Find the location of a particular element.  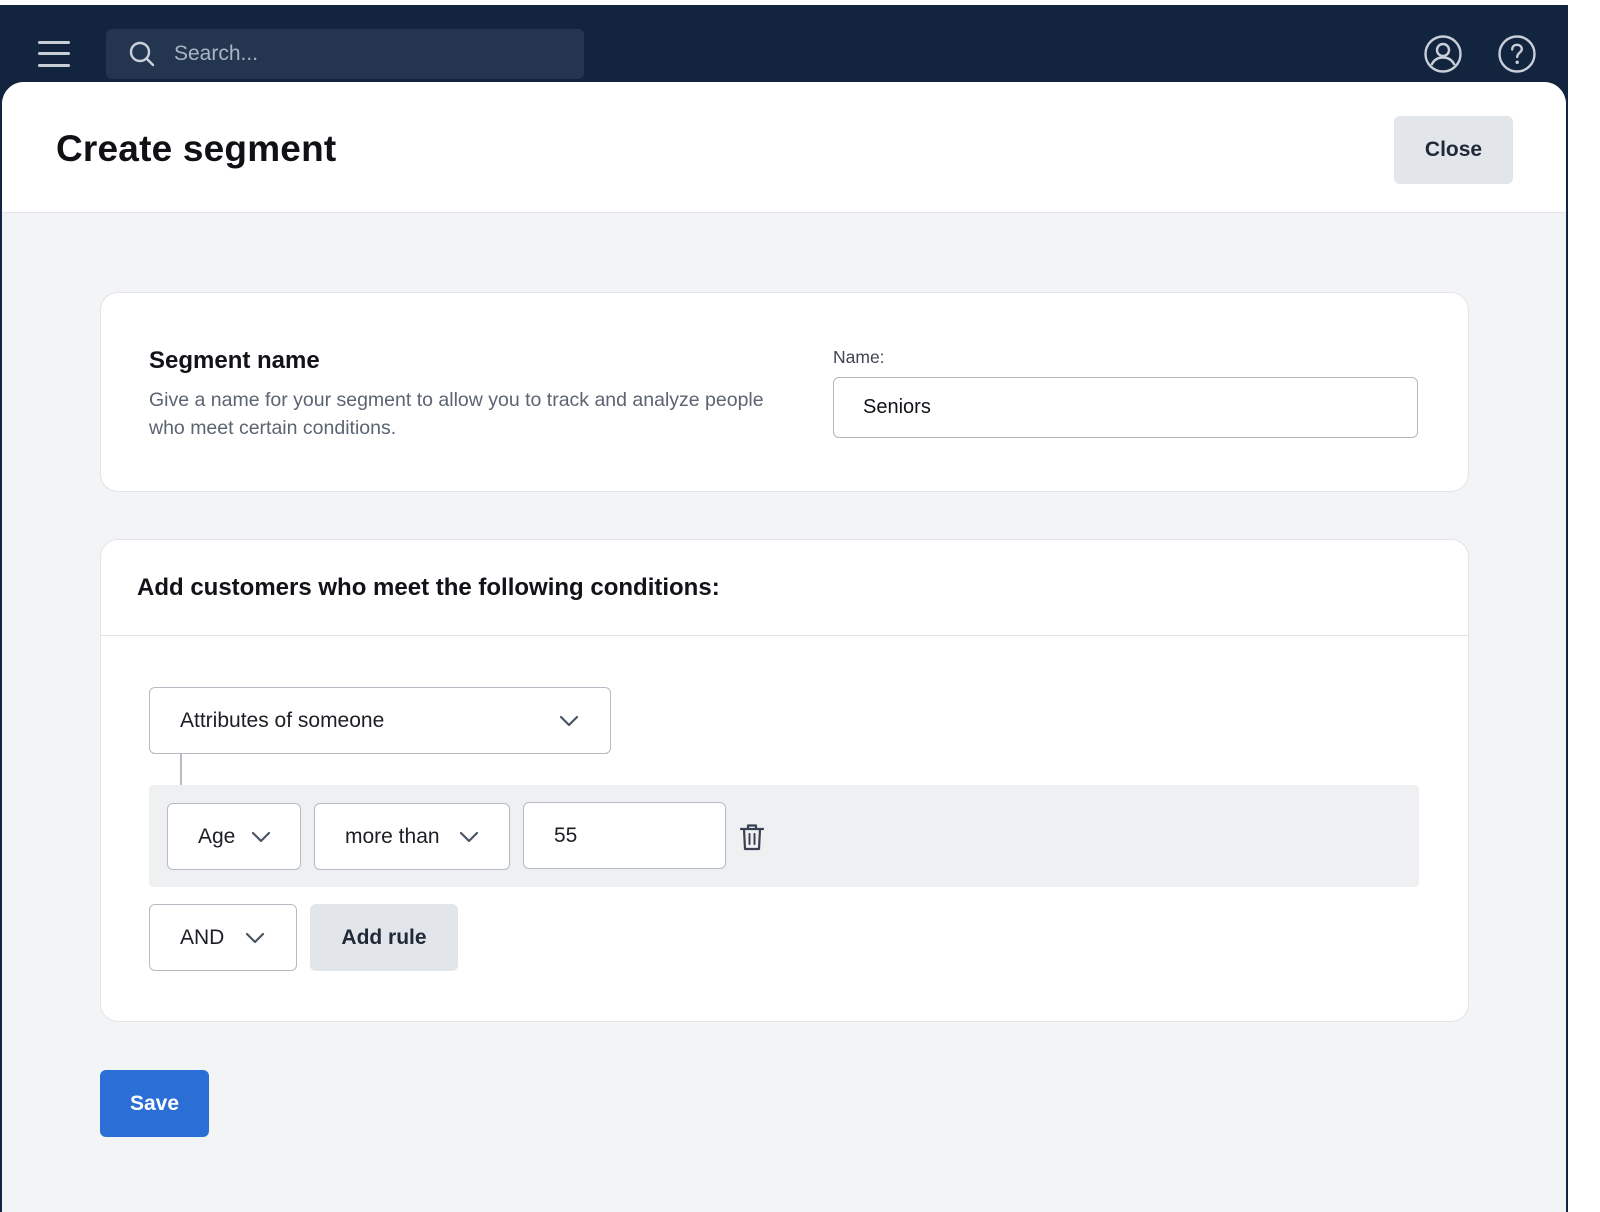

search-bar is located at coordinates (345, 54).